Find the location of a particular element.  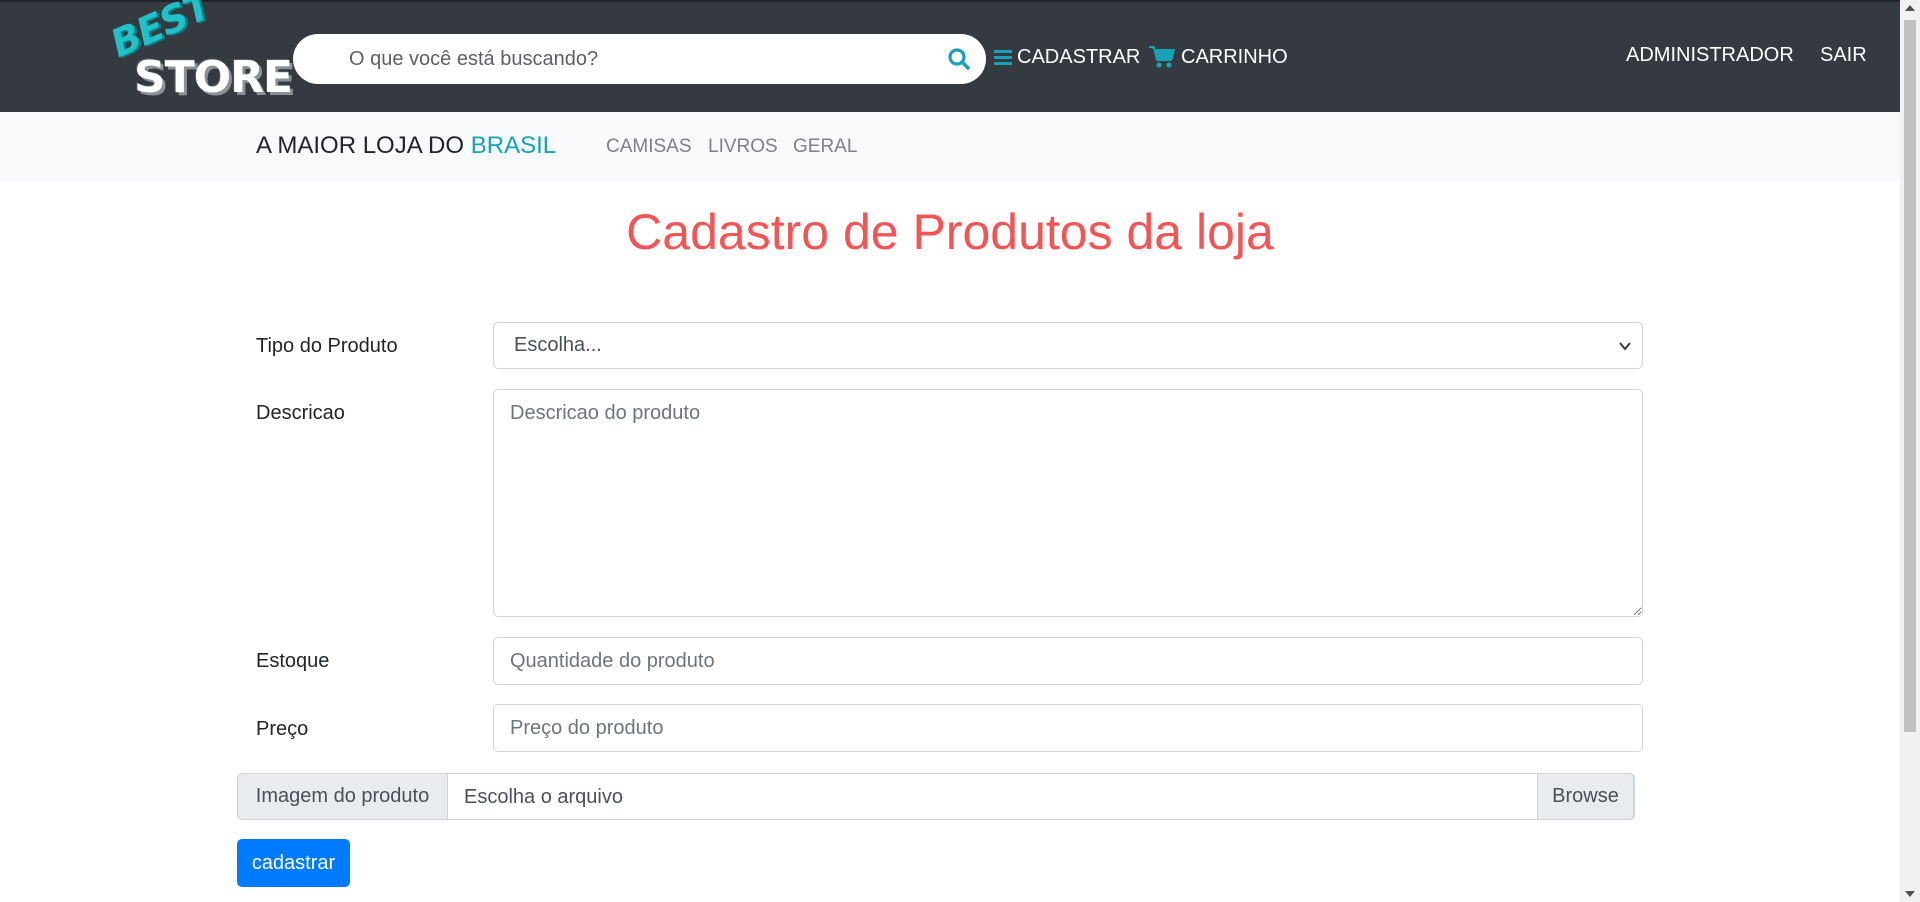

cart-icon is located at coordinates (1162, 57).